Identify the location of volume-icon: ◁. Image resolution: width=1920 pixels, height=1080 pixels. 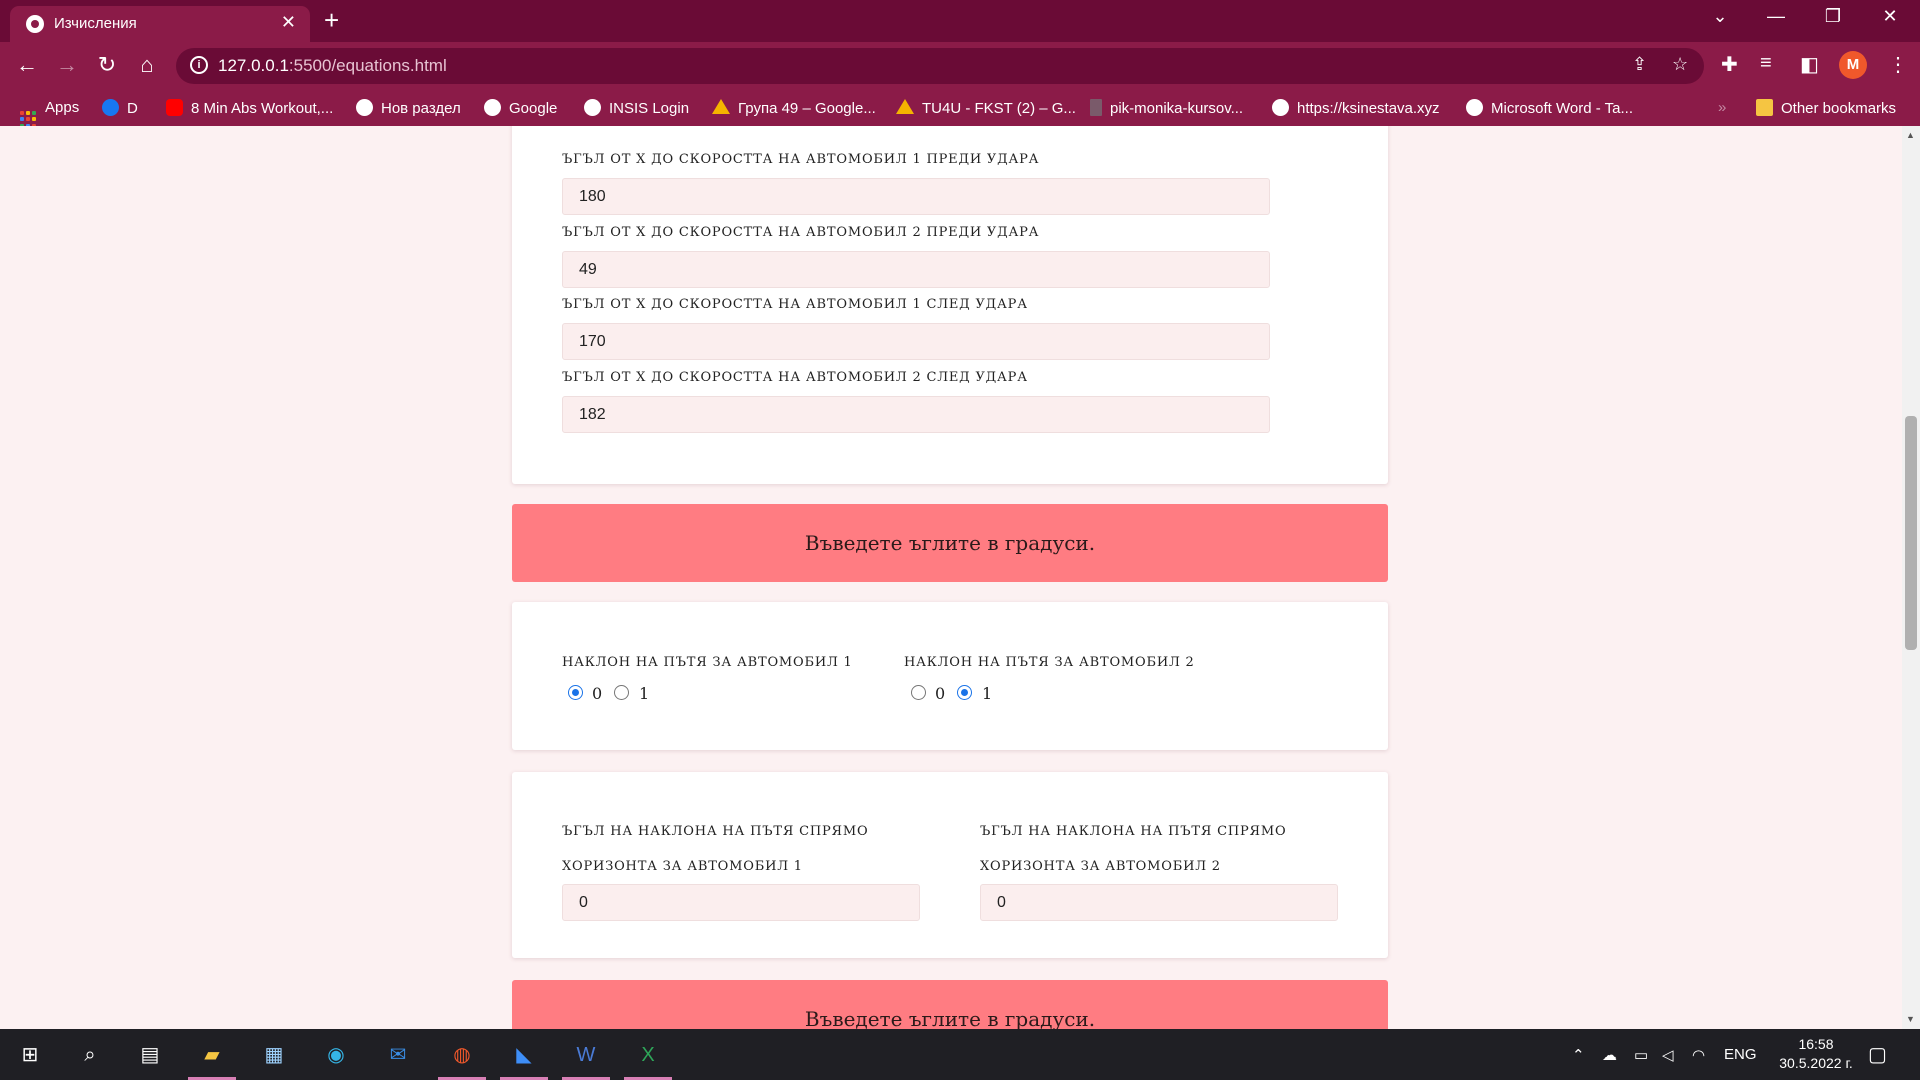
(1668, 1055).